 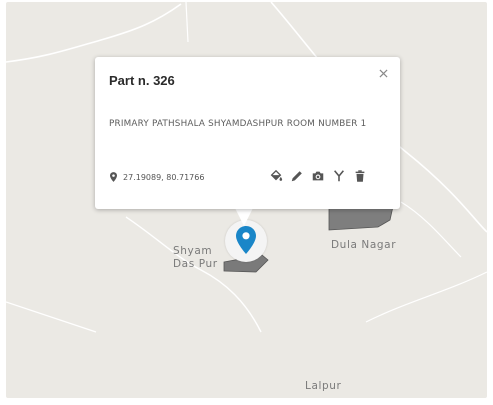 I want to click on camera-icon, so click(x=318, y=176).